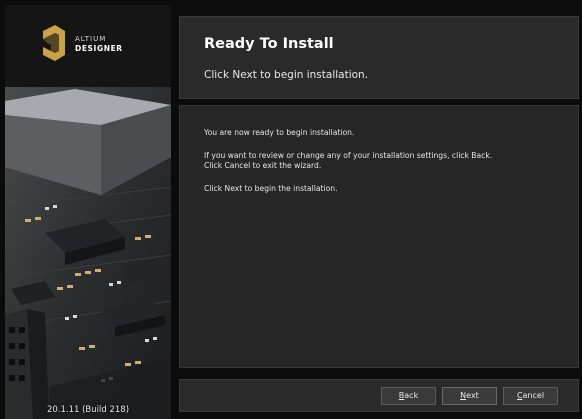 The height and width of the screenshot is (419, 582). I want to click on back-button: Back, so click(408, 396).